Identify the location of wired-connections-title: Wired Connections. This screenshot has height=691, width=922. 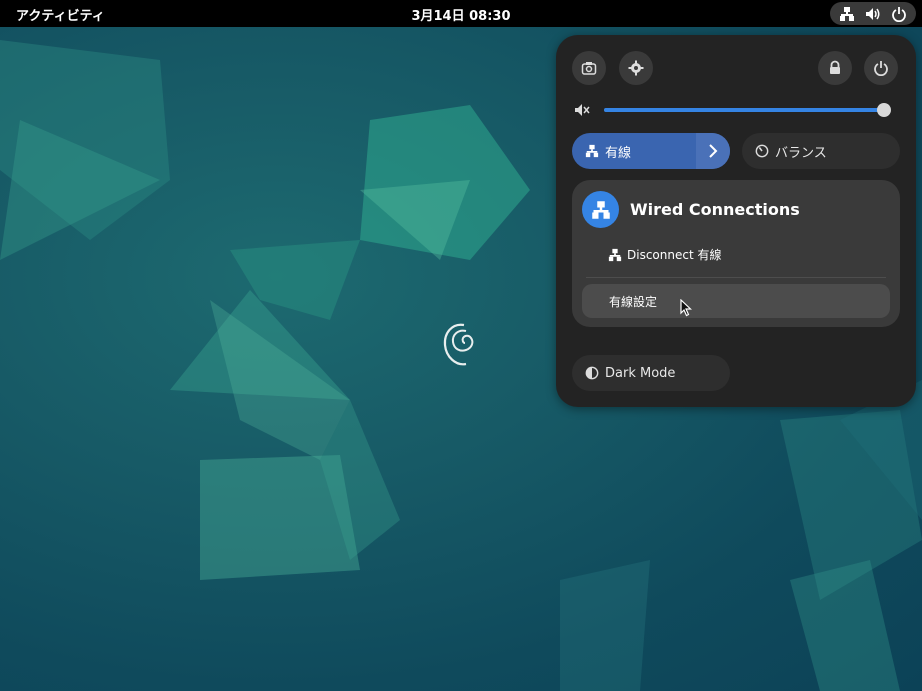
(715, 209).